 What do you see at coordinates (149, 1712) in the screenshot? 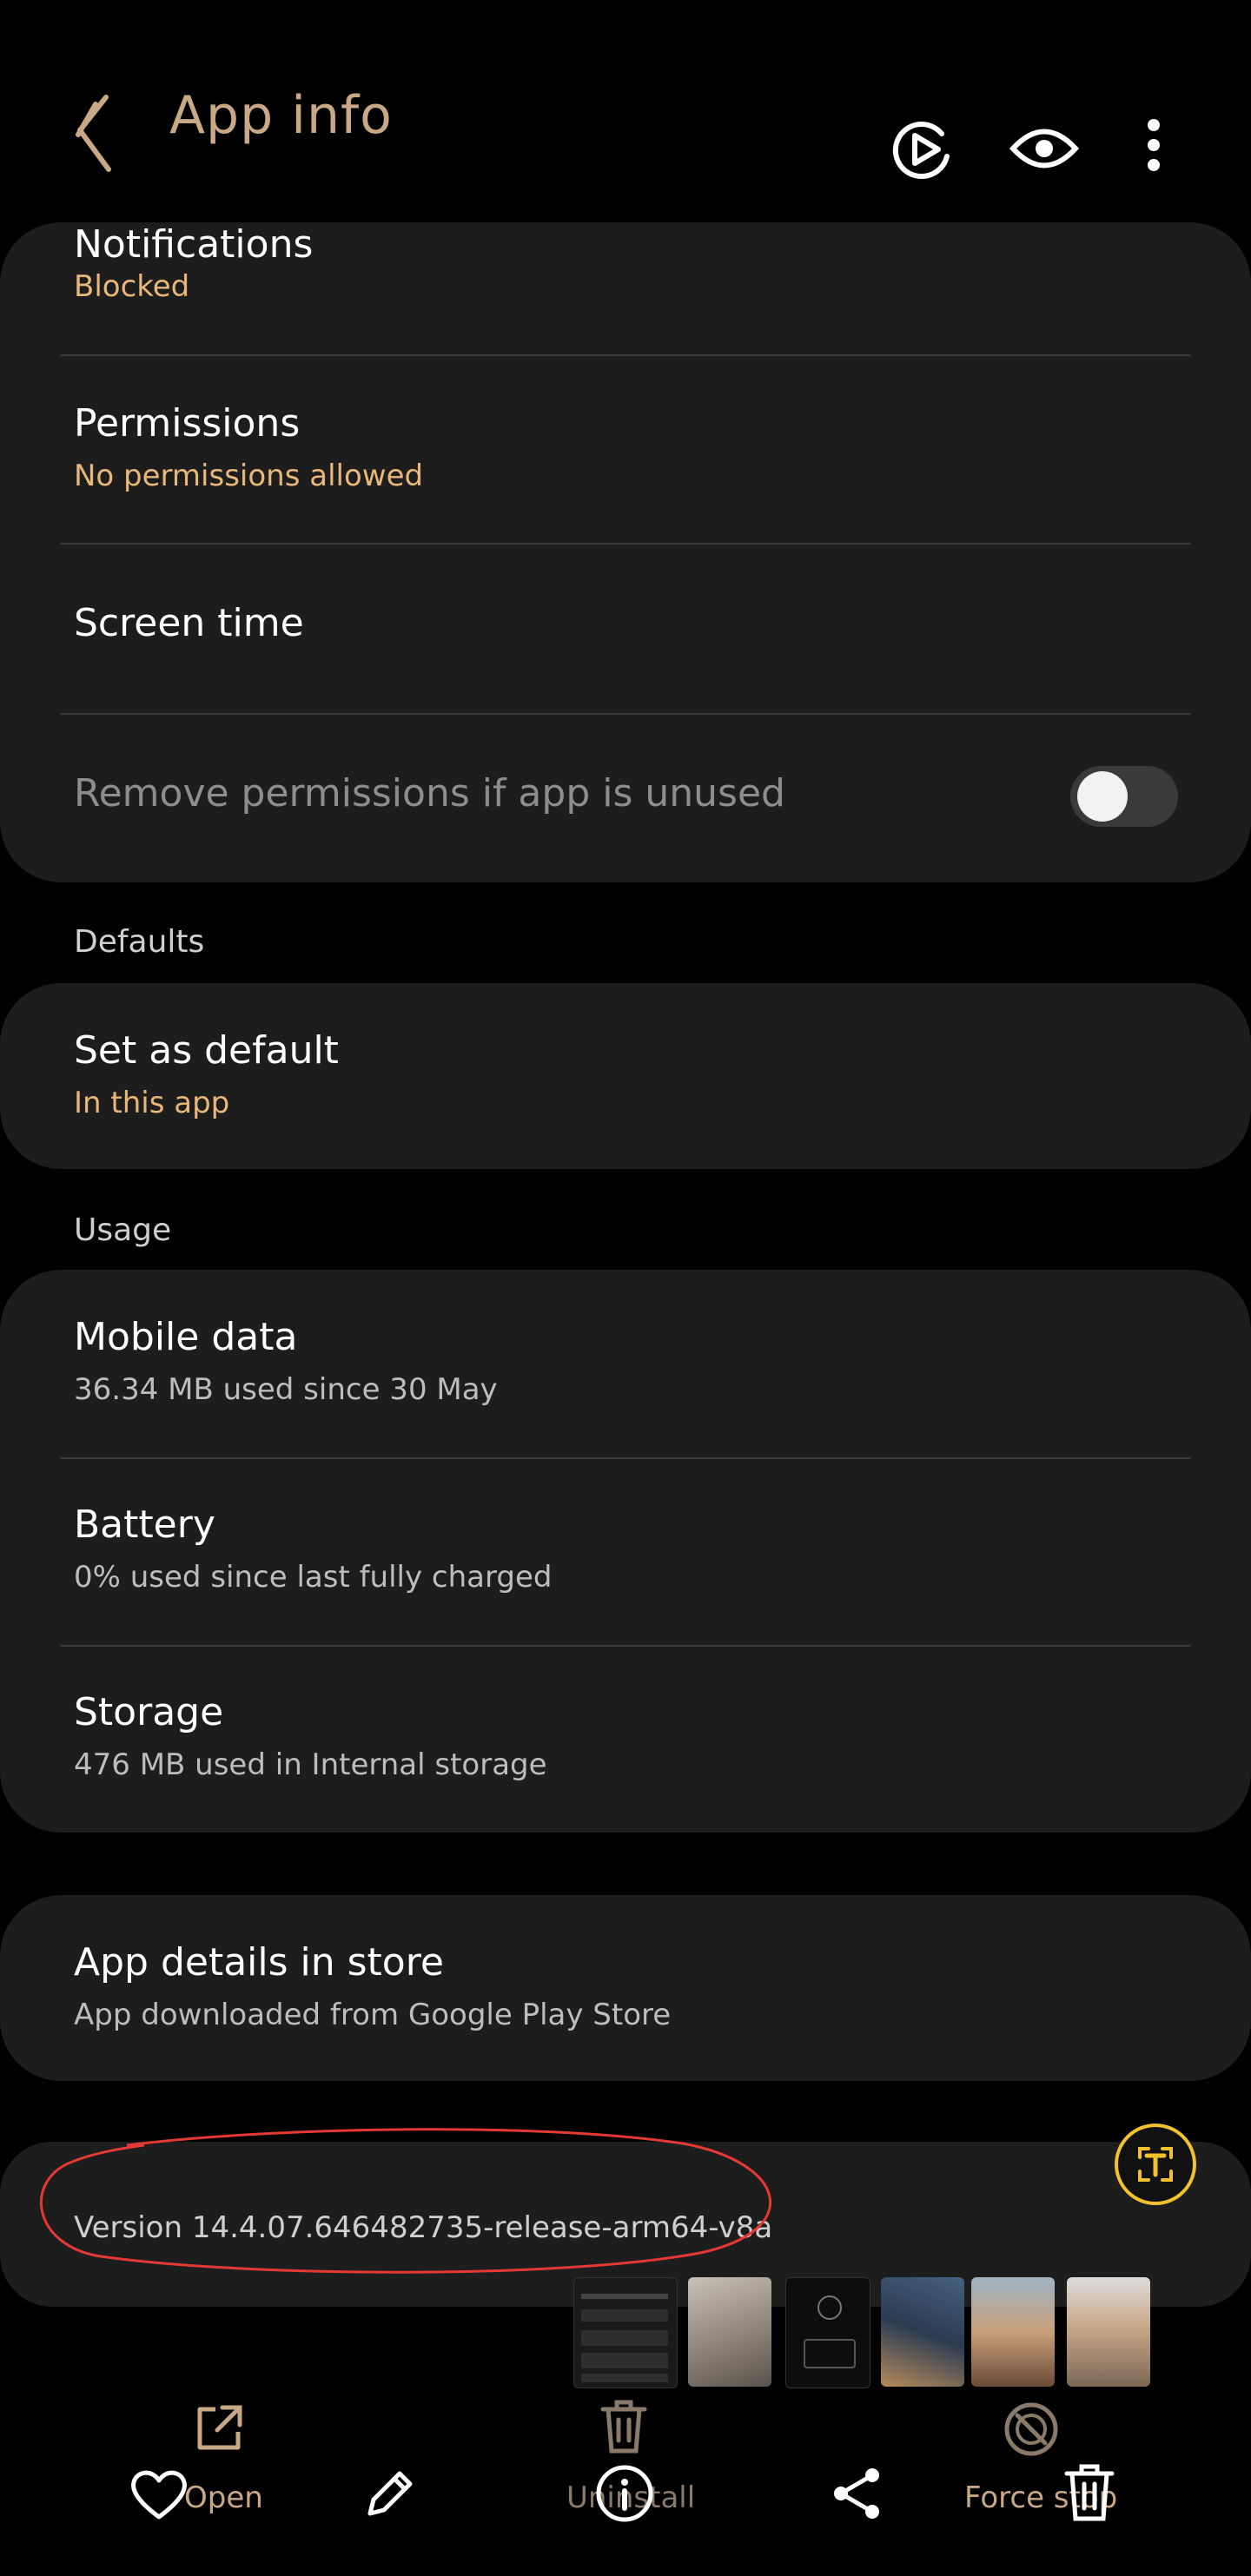
I see `storage-title: Storage` at bounding box center [149, 1712].